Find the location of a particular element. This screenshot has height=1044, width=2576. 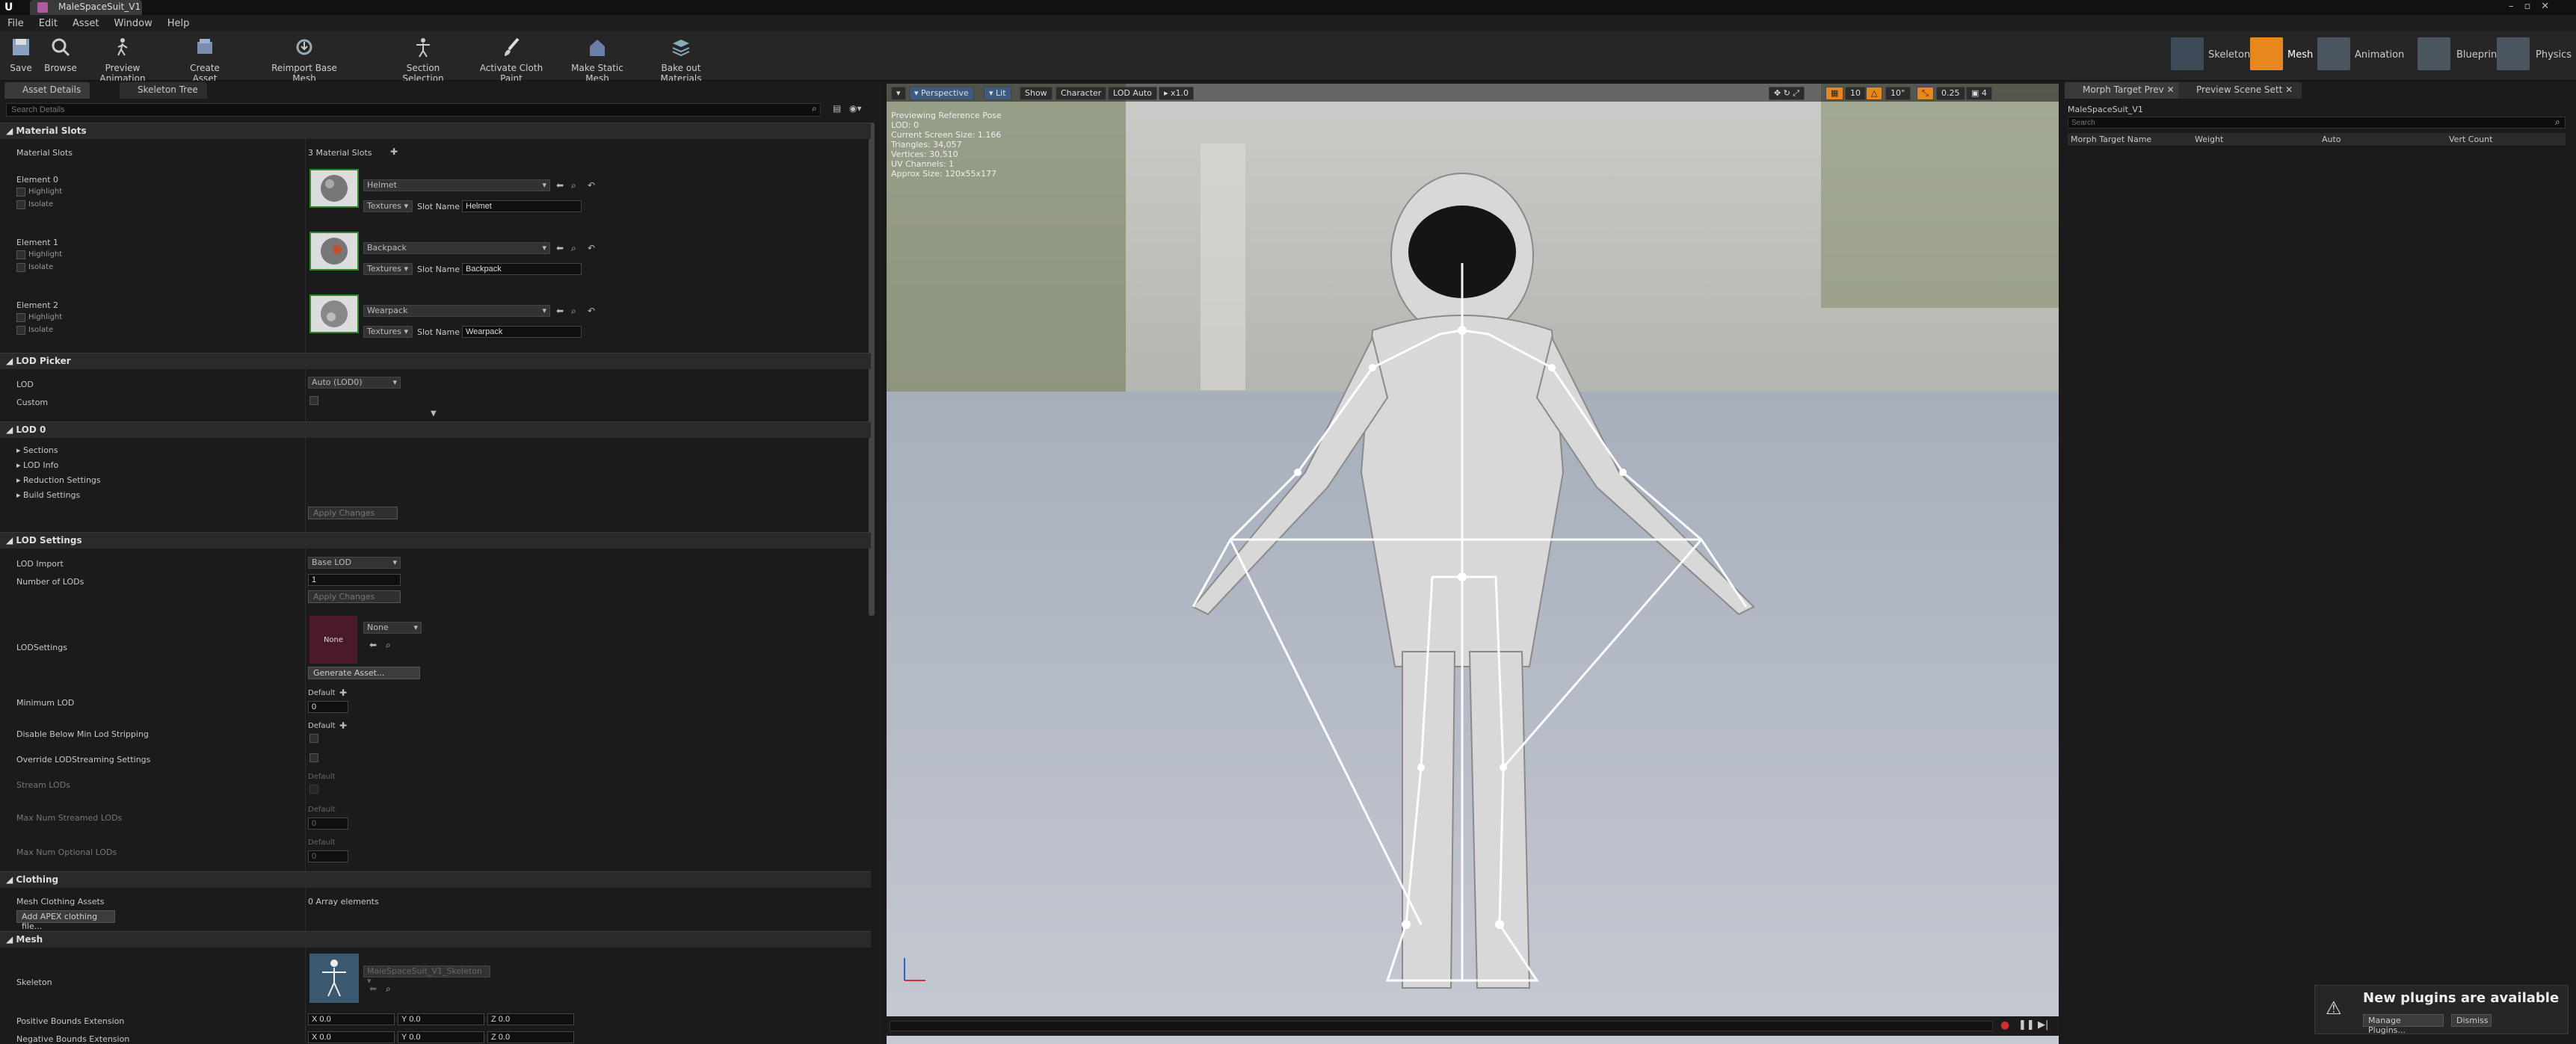

material-dropdown: Helmet ▾ is located at coordinates (456, 185).